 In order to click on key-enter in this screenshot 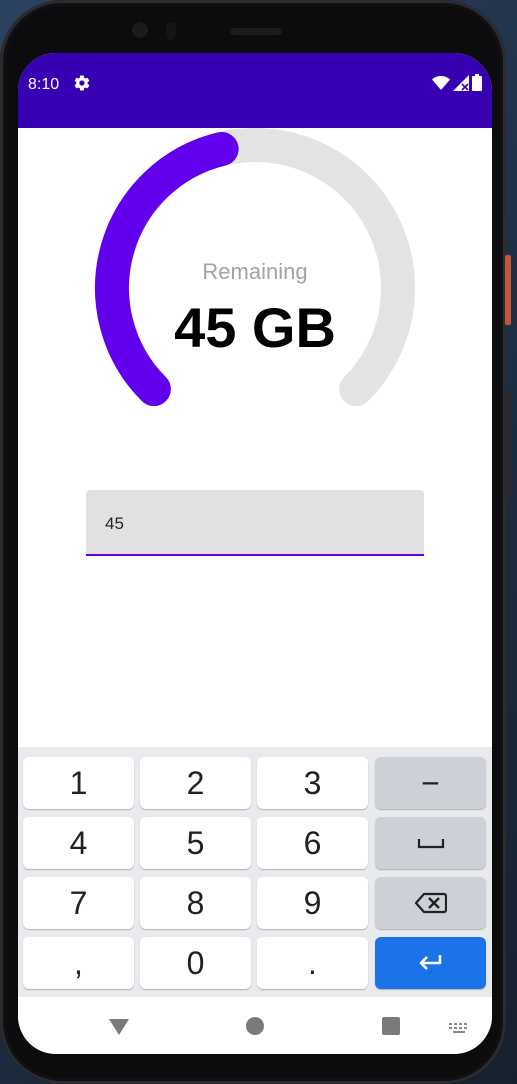, I will do `click(430, 963)`.